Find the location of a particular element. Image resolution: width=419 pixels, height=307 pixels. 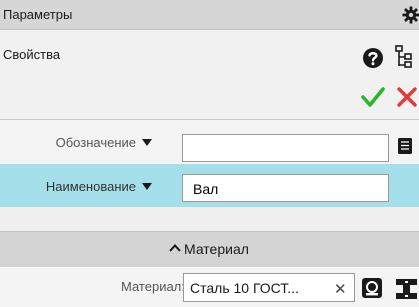

library-icon is located at coordinates (372, 288).